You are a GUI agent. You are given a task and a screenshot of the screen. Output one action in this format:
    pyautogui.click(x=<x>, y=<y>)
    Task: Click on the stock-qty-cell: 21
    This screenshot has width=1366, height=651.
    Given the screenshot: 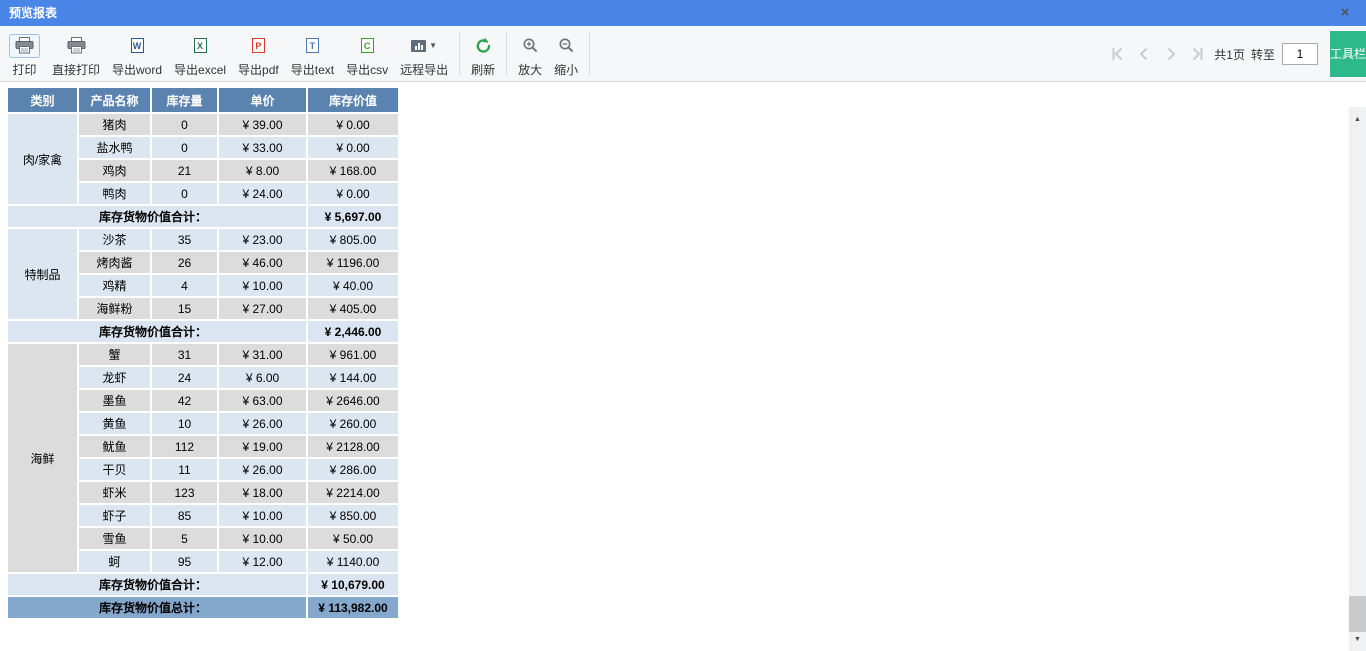 What is the action you would take?
    pyautogui.click(x=184, y=170)
    